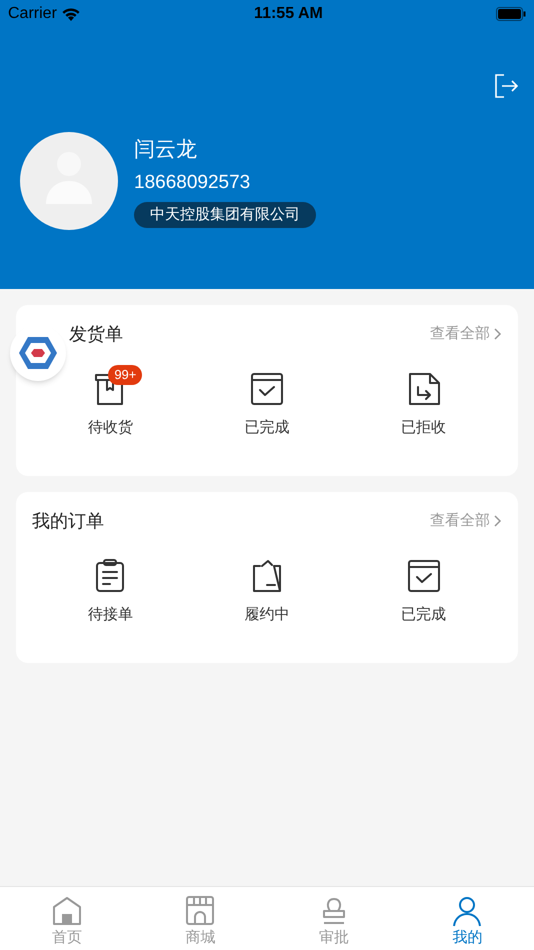 This screenshot has width=534, height=950. I want to click on count-badge: 99+, so click(125, 375).